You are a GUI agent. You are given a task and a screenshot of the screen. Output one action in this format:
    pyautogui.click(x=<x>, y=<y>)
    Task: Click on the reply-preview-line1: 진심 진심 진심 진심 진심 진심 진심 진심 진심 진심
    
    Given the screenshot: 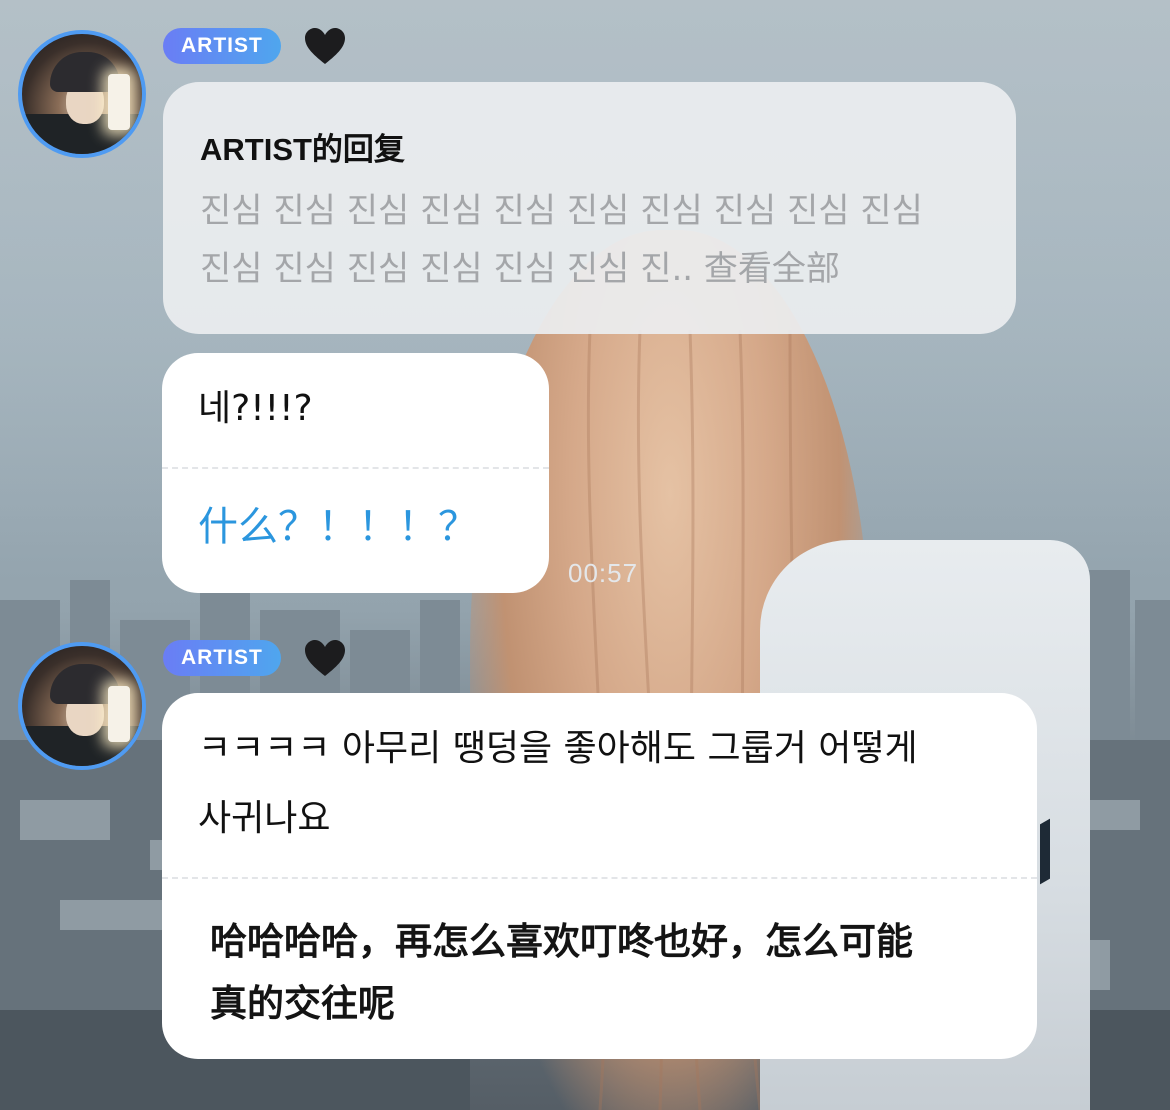 What is the action you would take?
    pyautogui.click(x=561, y=211)
    